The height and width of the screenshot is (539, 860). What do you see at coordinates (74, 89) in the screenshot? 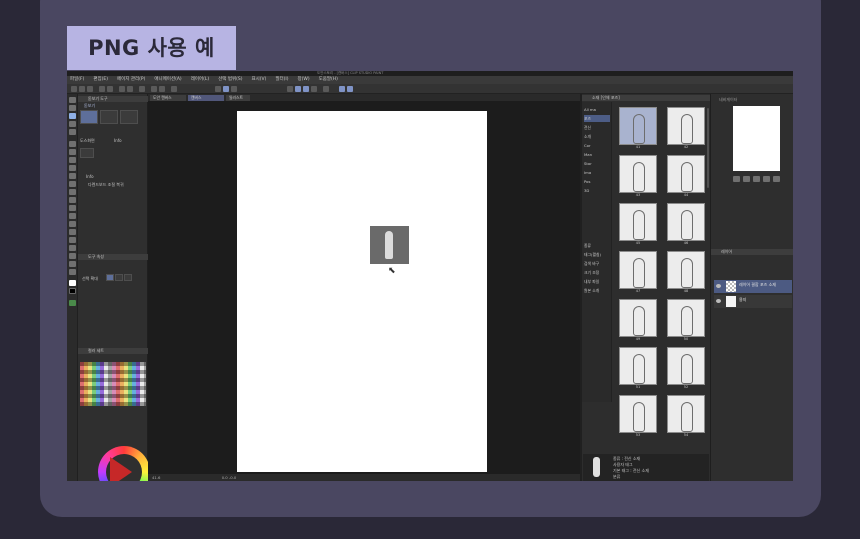
I see `new-icon` at bounding box center [74, 89].